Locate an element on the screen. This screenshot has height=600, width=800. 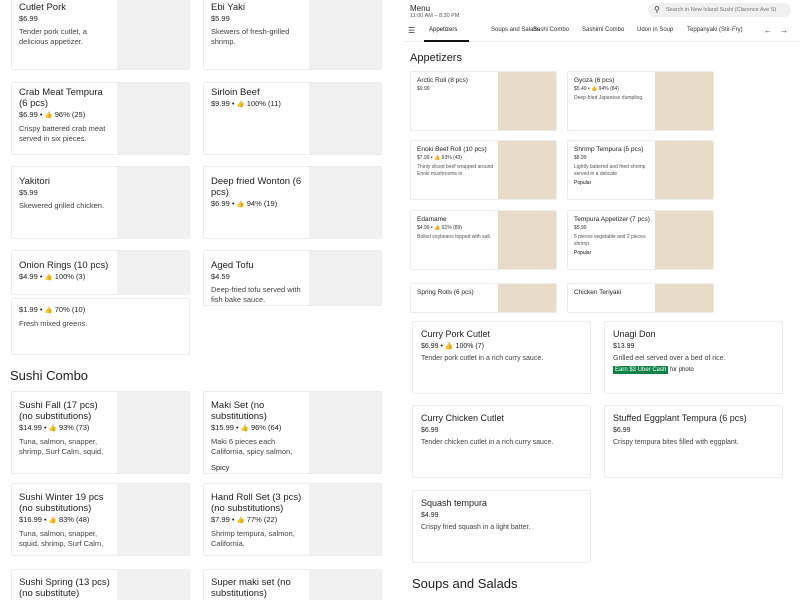
arrow-right-icon: → is located at coordinates (784, 31).